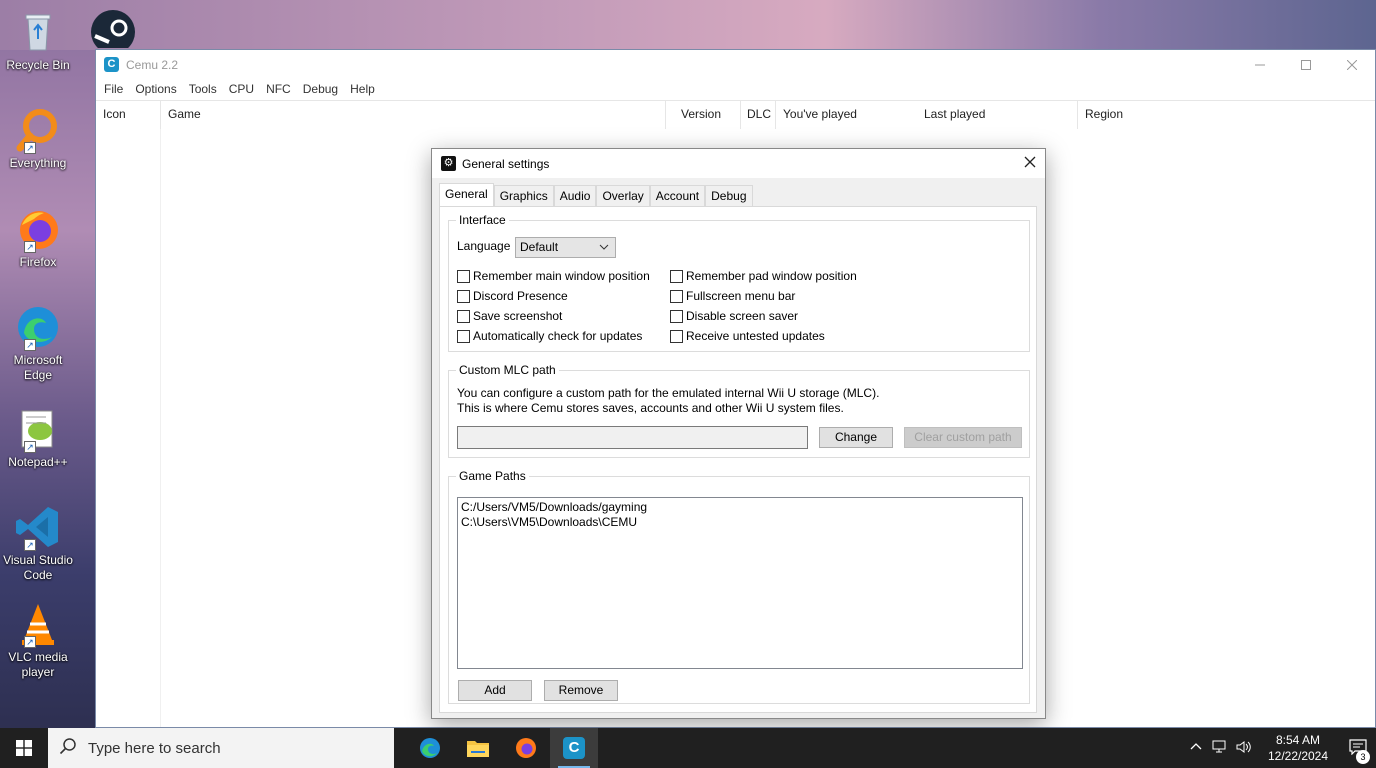 The image size is (1376, 768). I want to click on taskbar-edge, so click(430, 748).